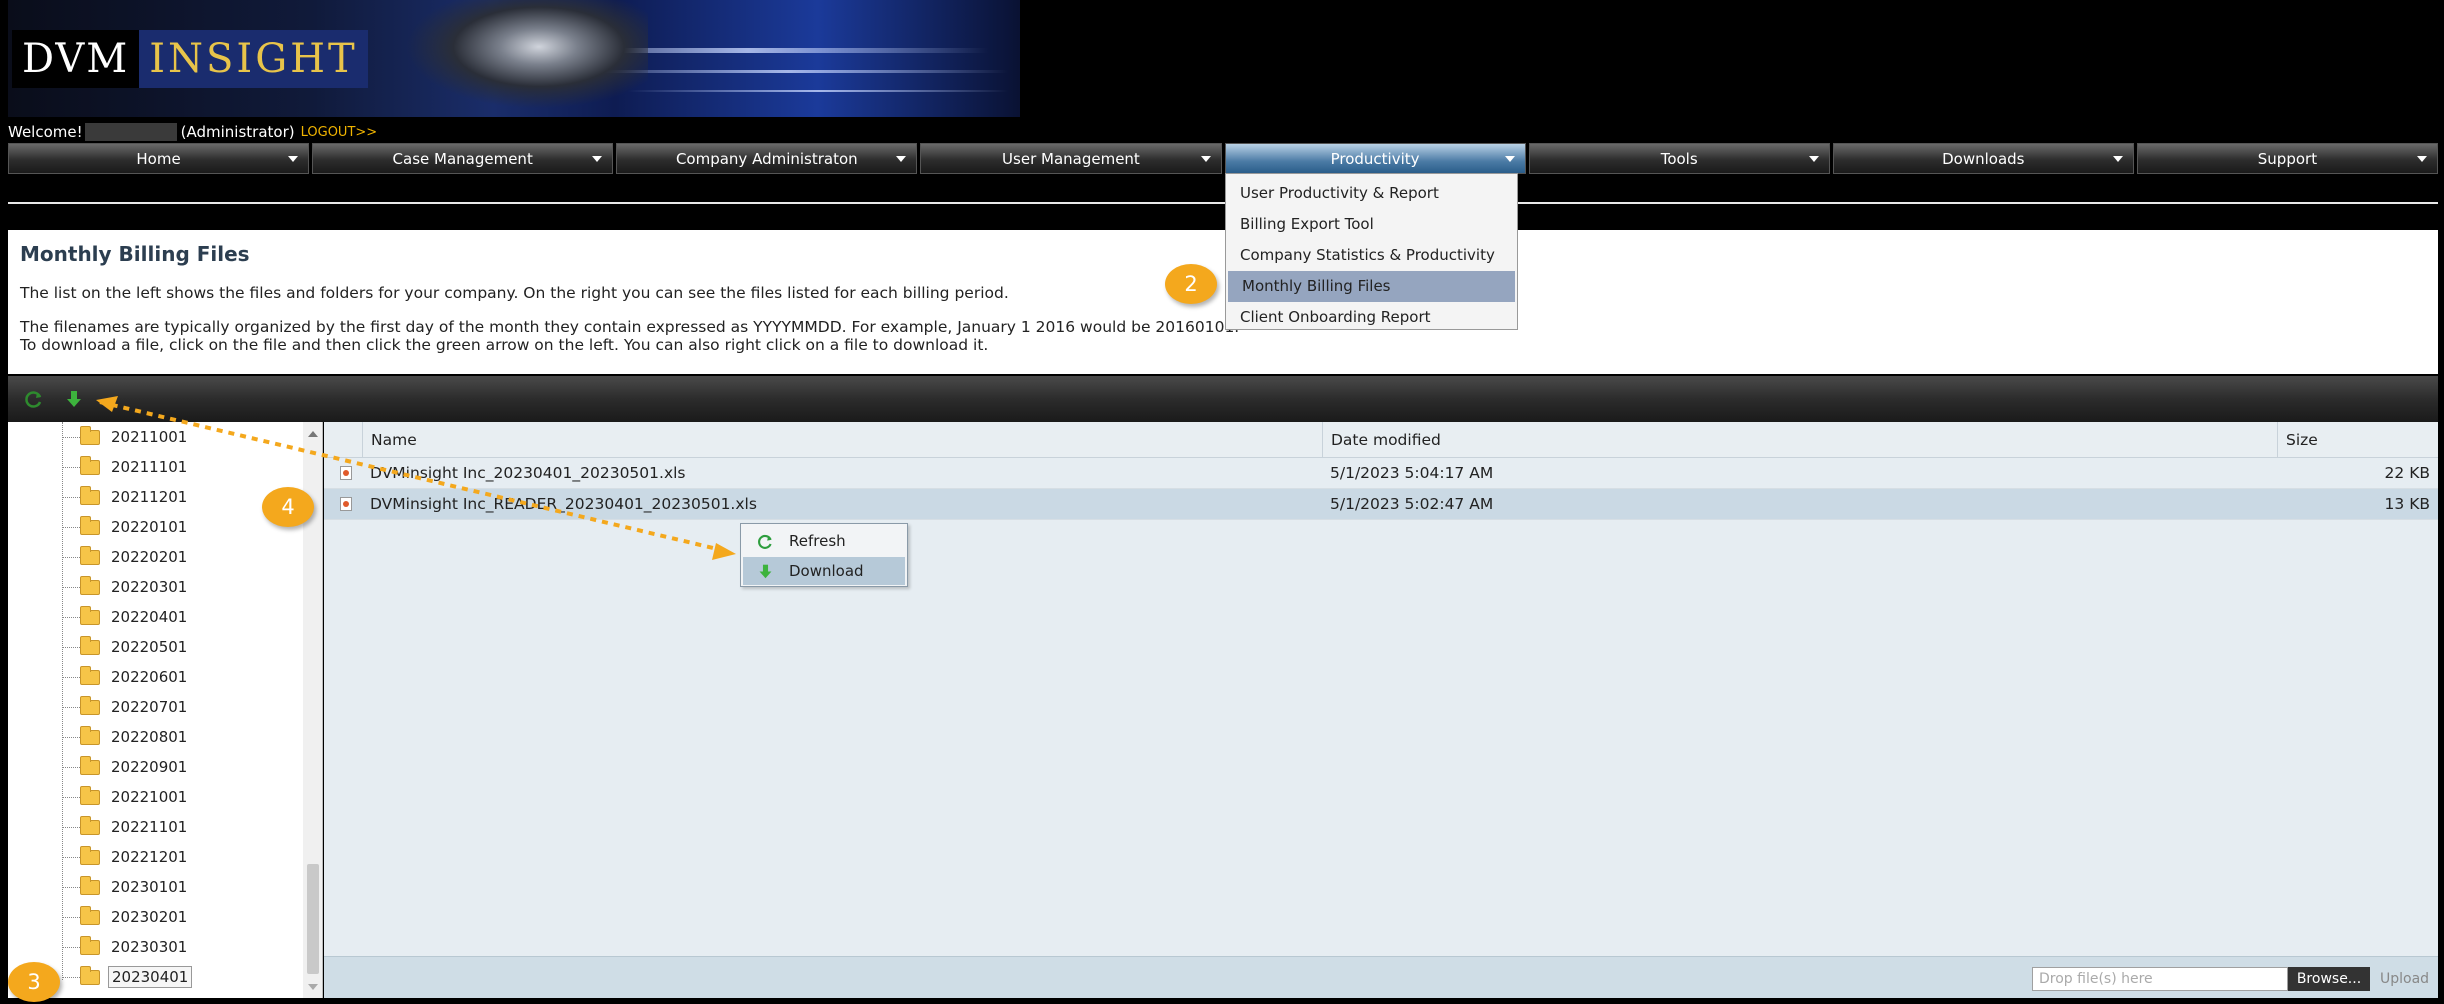 The width and height of the screenshot is (2444, 1004). I want to click on tree-folder: 20221001, so click(126, 797).